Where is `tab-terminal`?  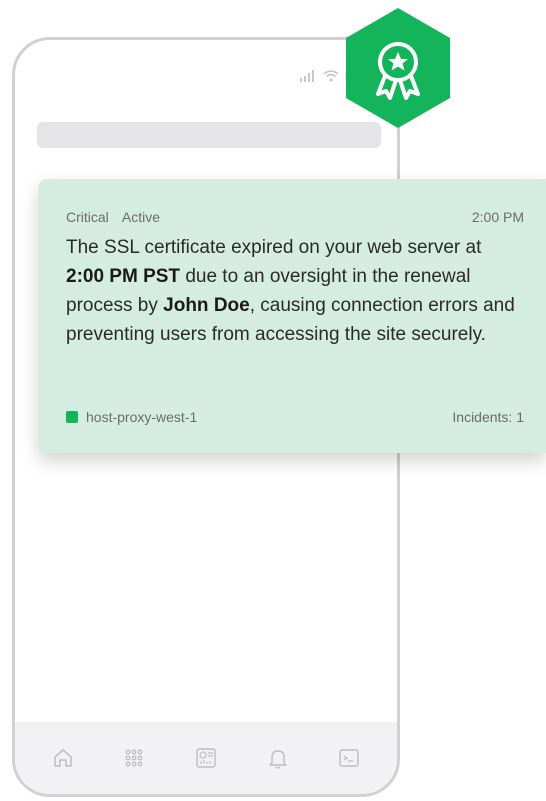 tab-terminal is located at coordinates (349, 758).